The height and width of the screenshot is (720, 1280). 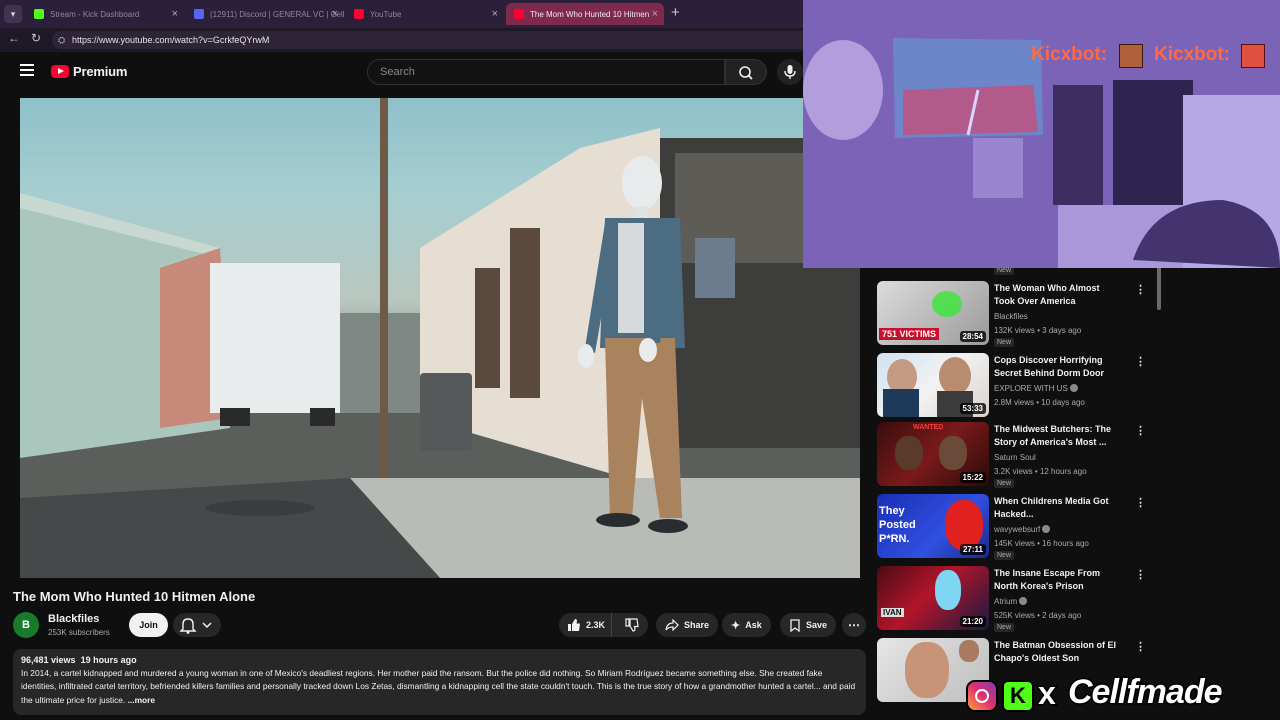 What do you see at coordinates (1015, 457) in the screenshot?
I see `recommended-channel: Saturn Soul` at bounding box center [1015, 457].